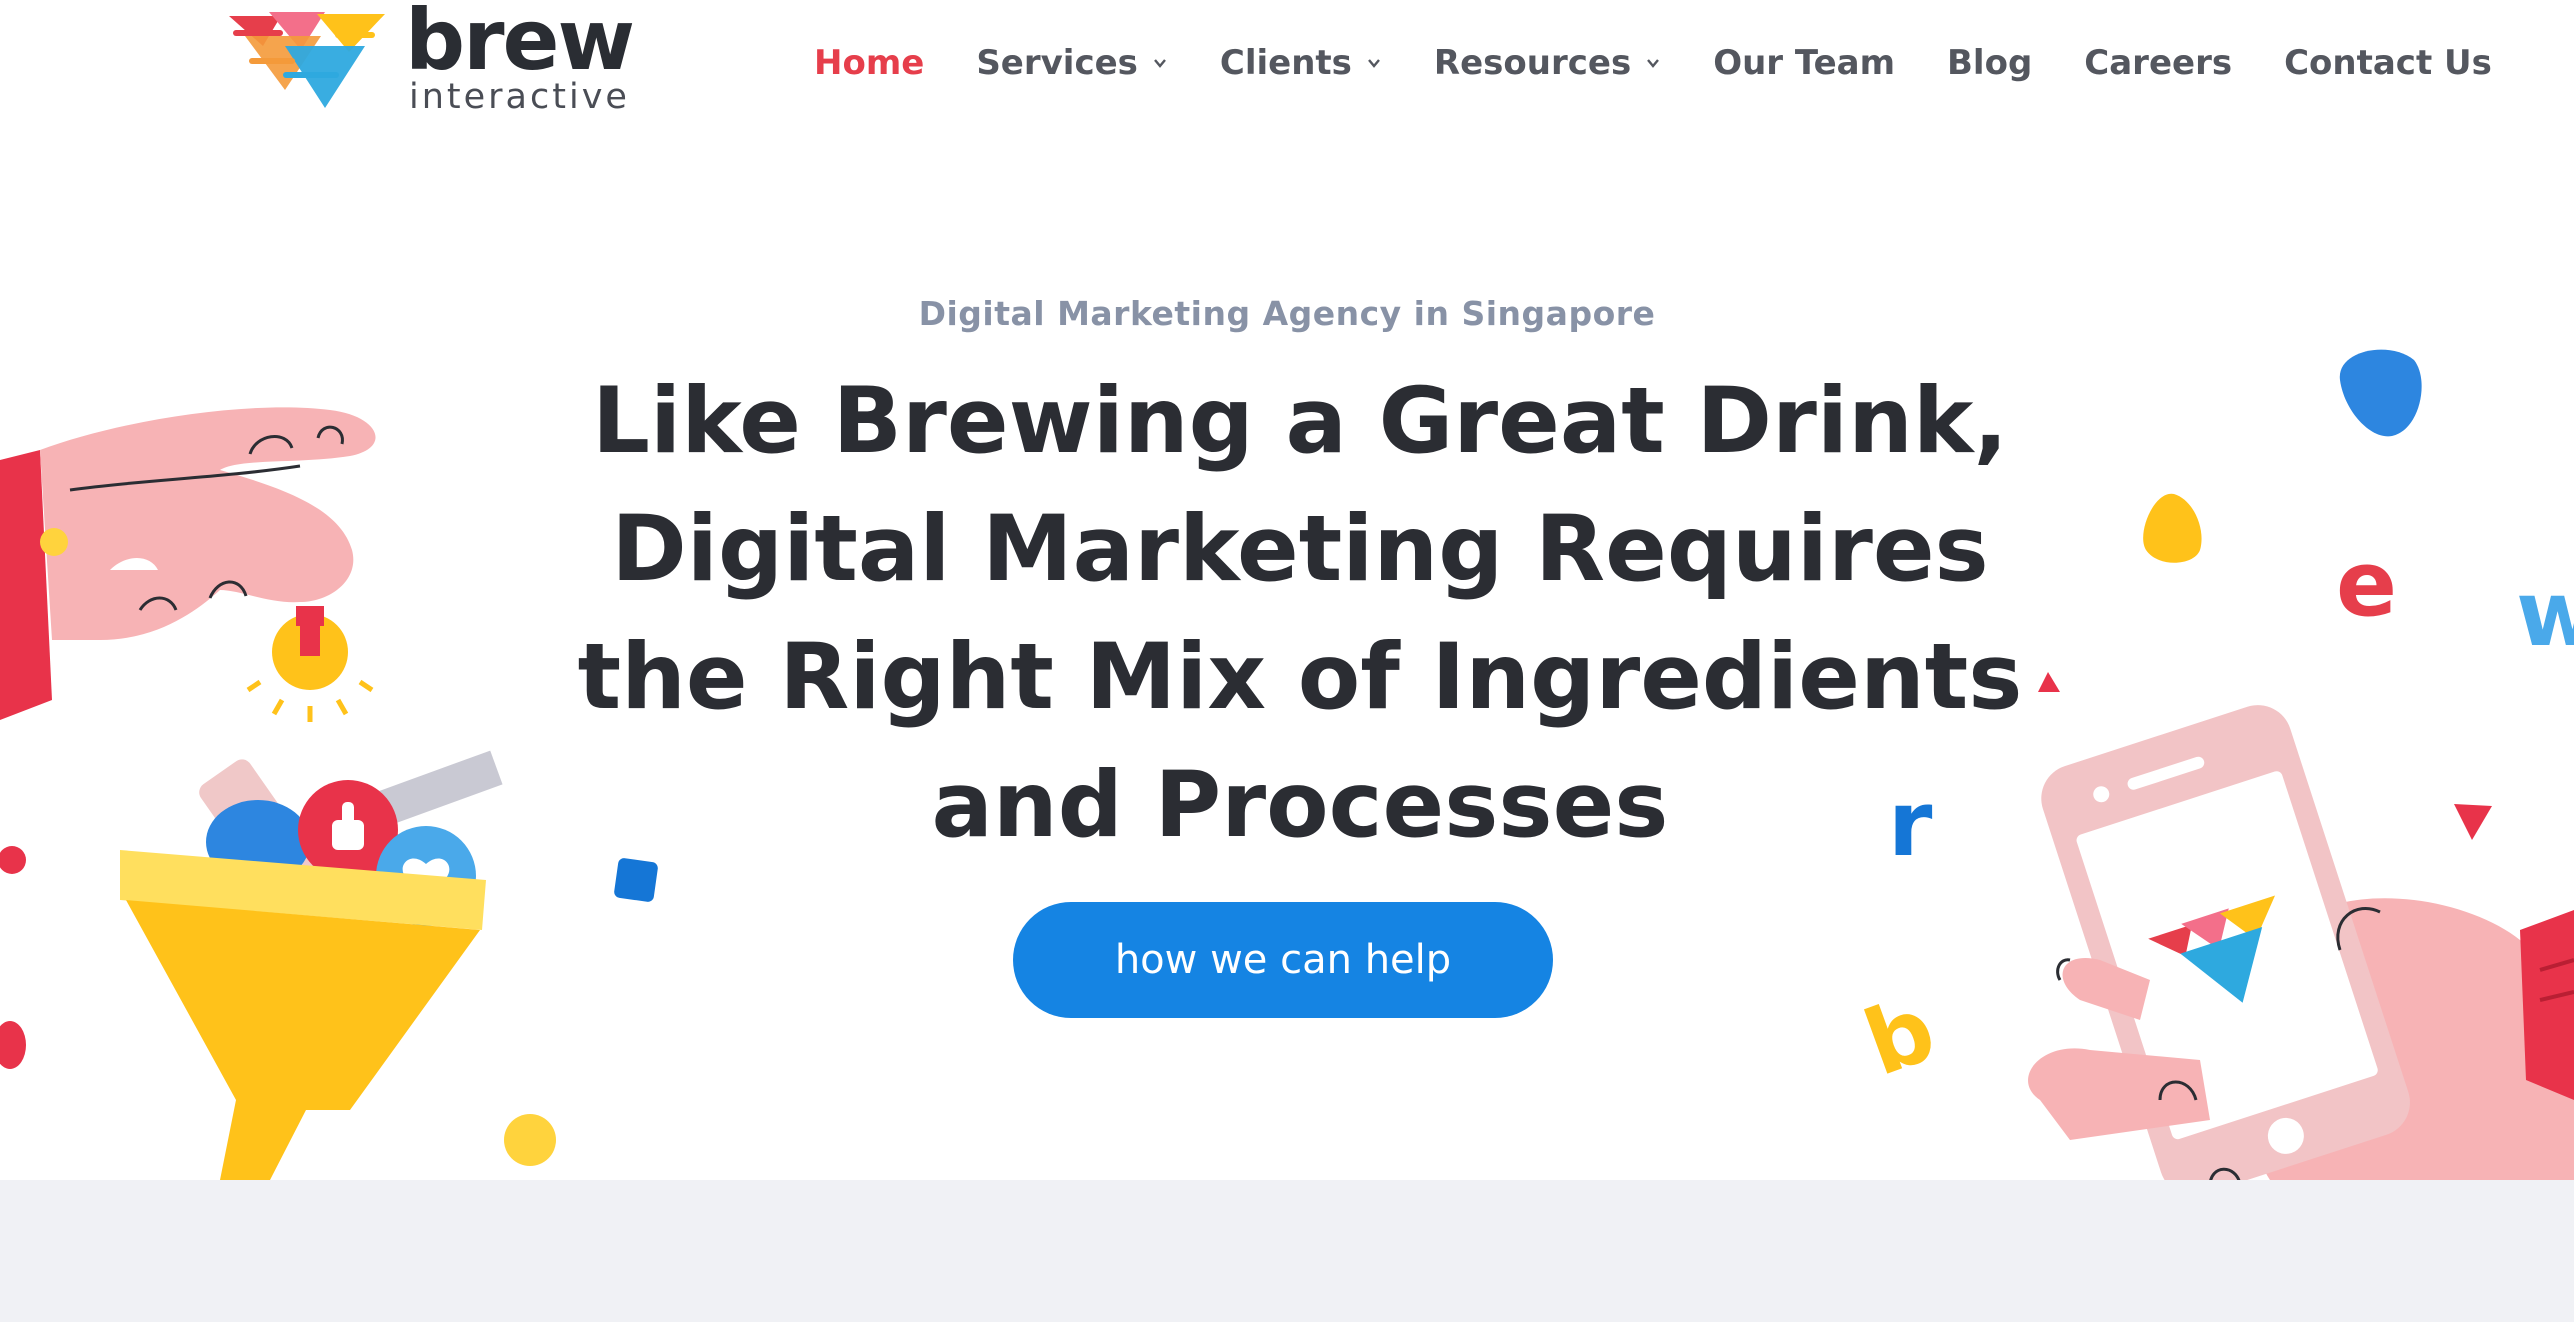 The image size is (2574, 1322). Describe the element at coordinates (519, 97) in the screenshot. I see `brand-tagline: interactive` at that location.